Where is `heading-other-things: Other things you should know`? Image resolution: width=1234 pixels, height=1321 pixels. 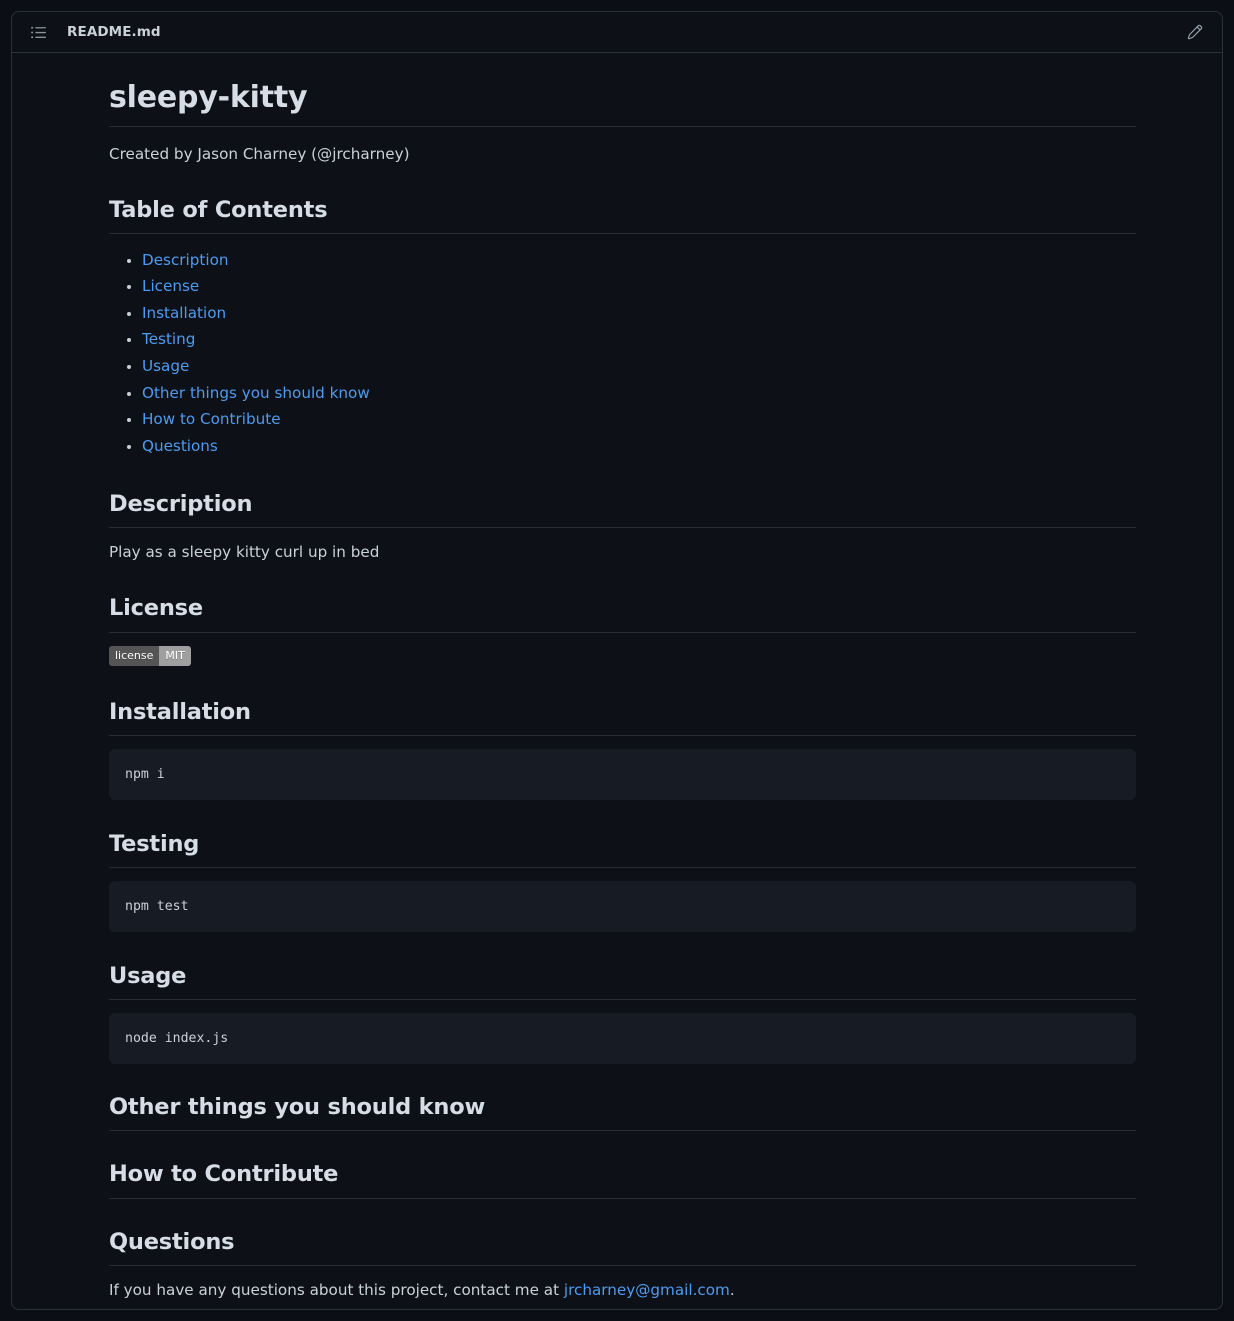
heading-other-things: Other things you should know is located at coordinates (622, 1112).